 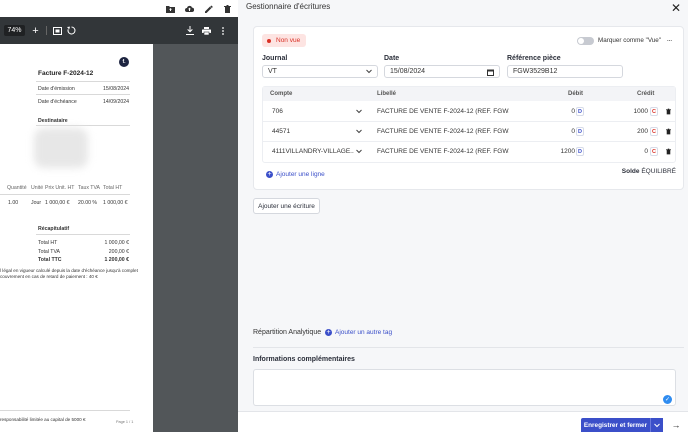 I want to click on status-badge: Non vue, so click(x=284, y=40).